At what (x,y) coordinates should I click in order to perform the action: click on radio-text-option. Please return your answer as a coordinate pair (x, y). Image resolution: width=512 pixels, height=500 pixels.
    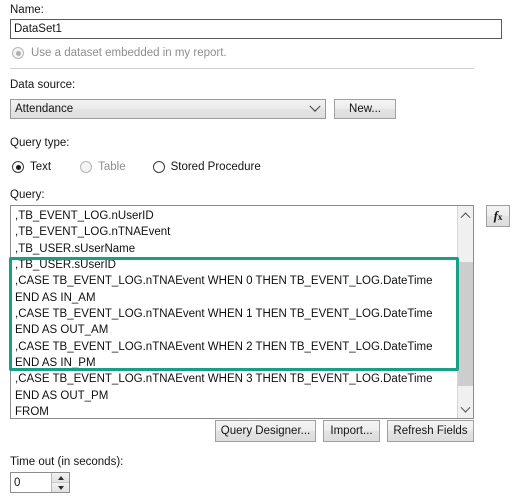
    Looking at the image, I should click on (18, 167).